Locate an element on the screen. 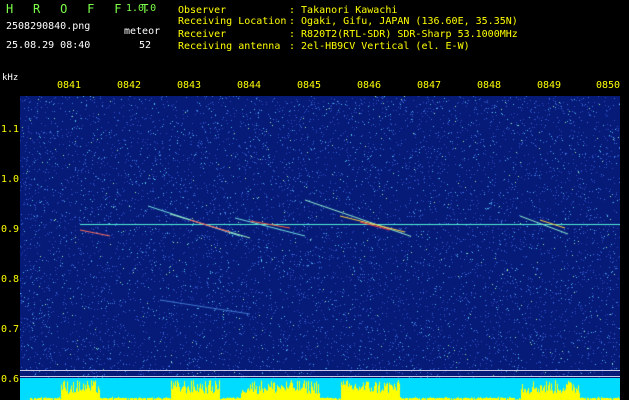  x-tick-label: 0849 is located at coordinates (549, 85).